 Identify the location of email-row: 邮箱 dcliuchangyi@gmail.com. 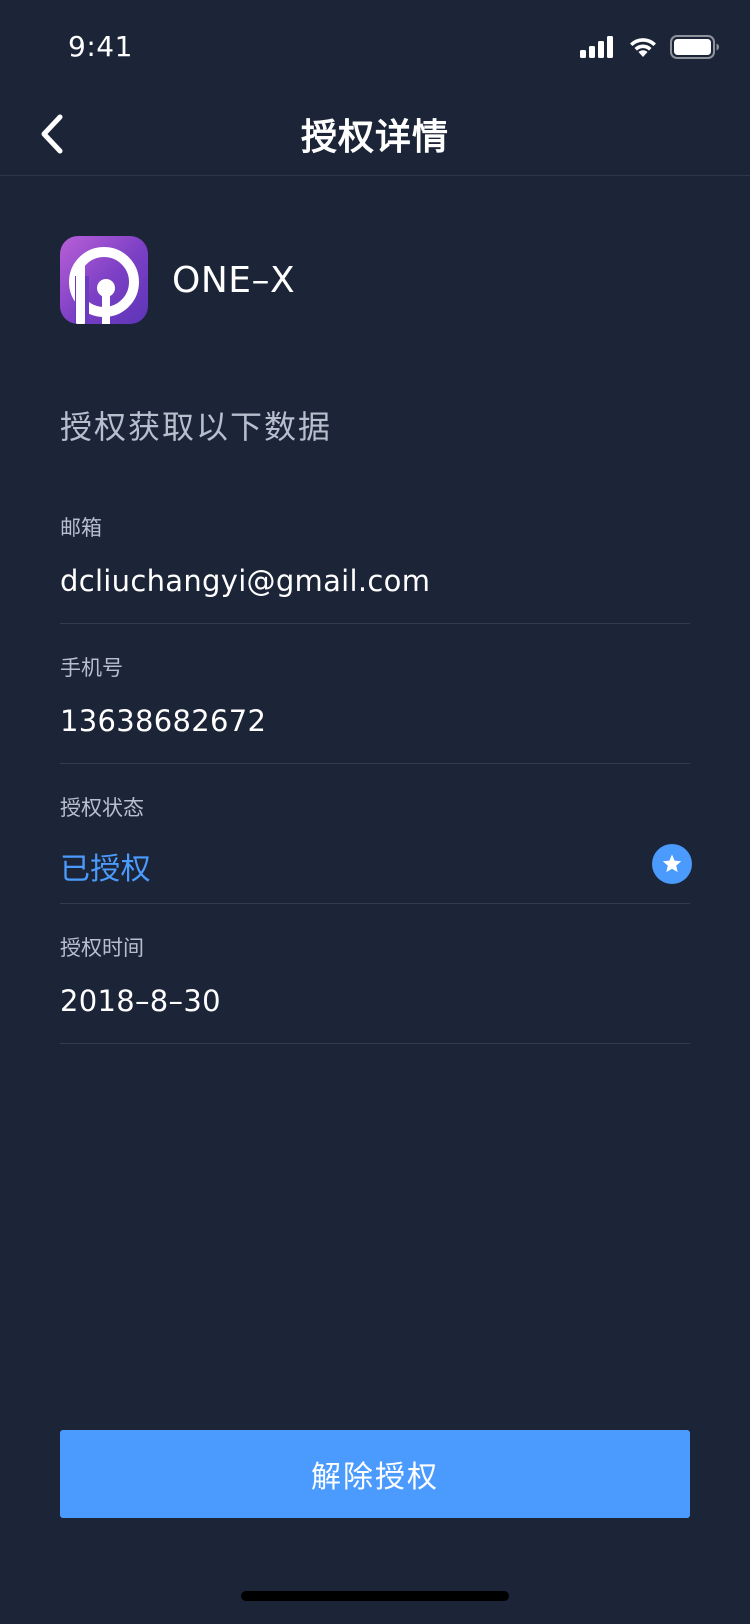
(375, 554).